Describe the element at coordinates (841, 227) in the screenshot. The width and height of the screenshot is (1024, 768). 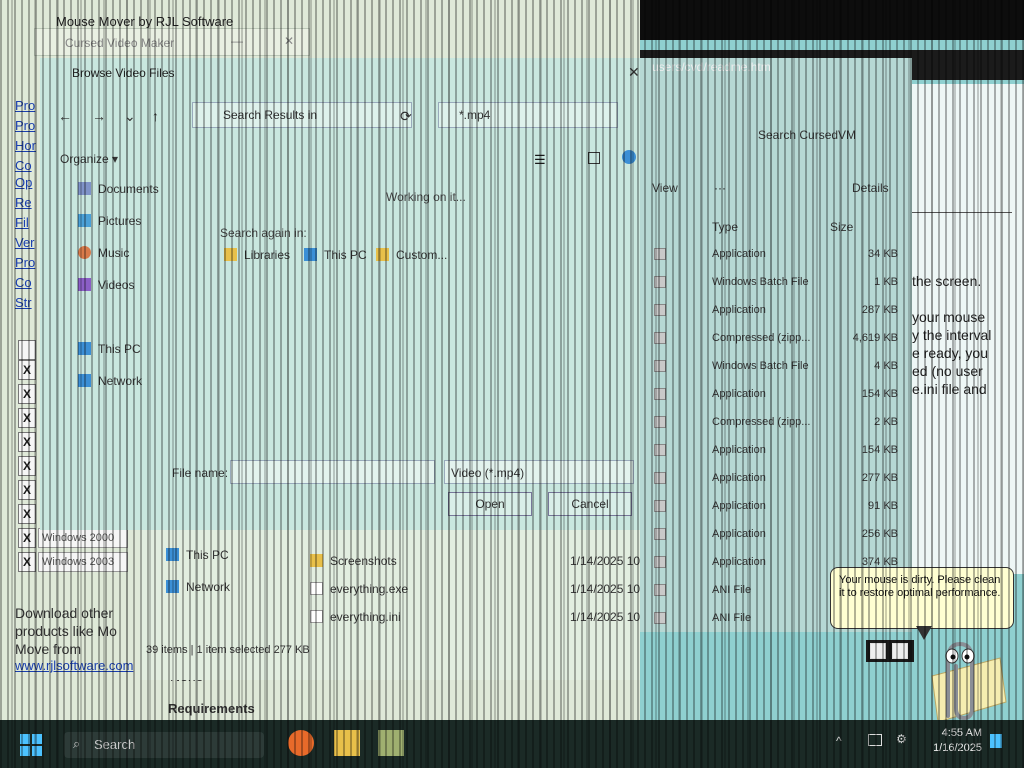
I see `column-header-size: Size` at that location.